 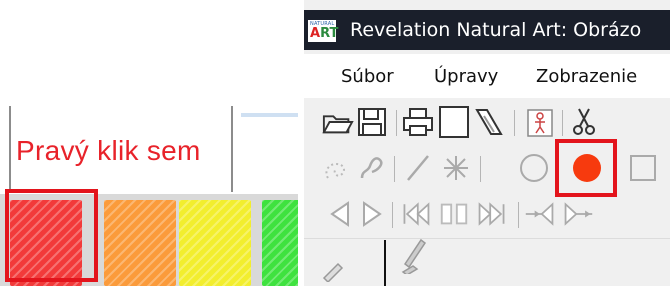 I want to click on rectangle-icon, so click(x=643, y=168).